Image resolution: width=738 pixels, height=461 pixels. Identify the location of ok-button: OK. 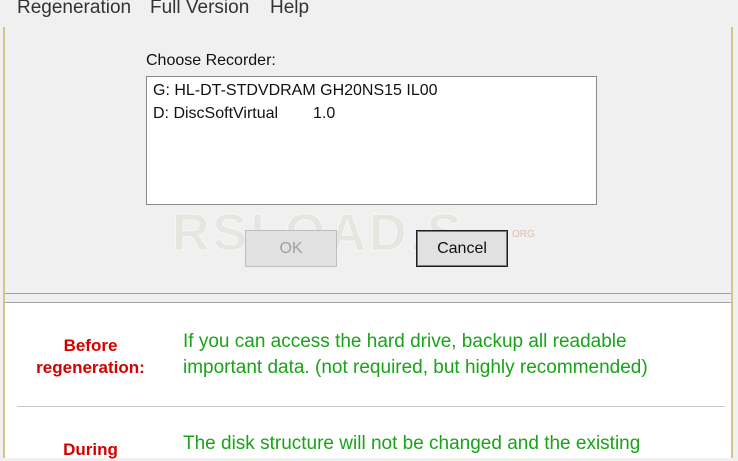
(291, 248).